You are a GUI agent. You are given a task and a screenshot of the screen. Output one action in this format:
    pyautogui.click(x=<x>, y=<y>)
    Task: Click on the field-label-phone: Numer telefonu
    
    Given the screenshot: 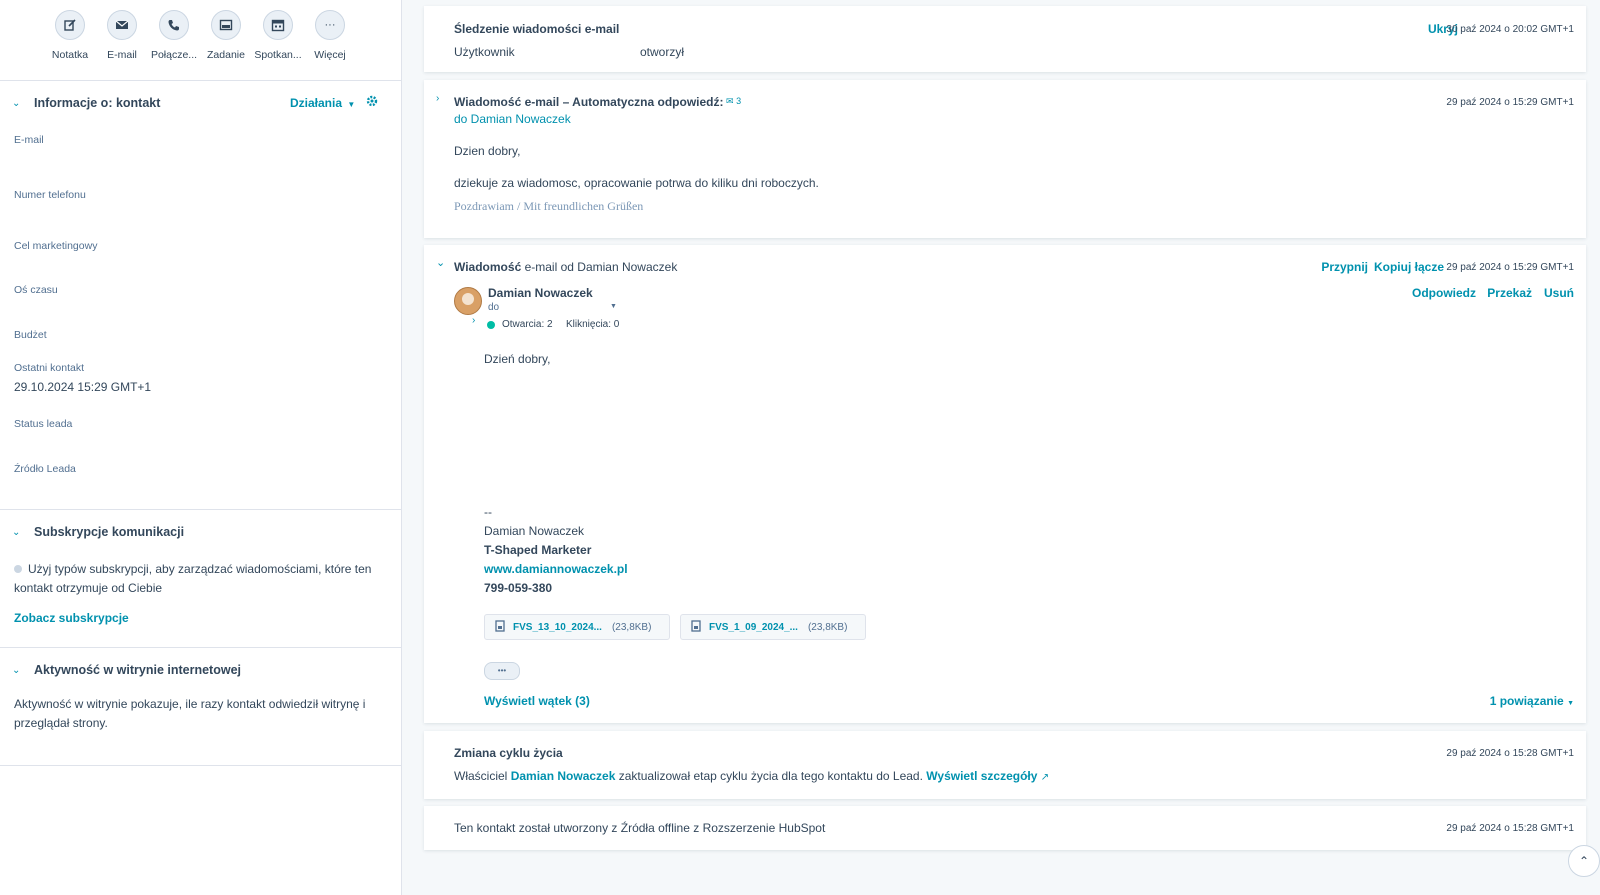 What is the action you would take?
    pyautogui.click(x=50, y=195)
    